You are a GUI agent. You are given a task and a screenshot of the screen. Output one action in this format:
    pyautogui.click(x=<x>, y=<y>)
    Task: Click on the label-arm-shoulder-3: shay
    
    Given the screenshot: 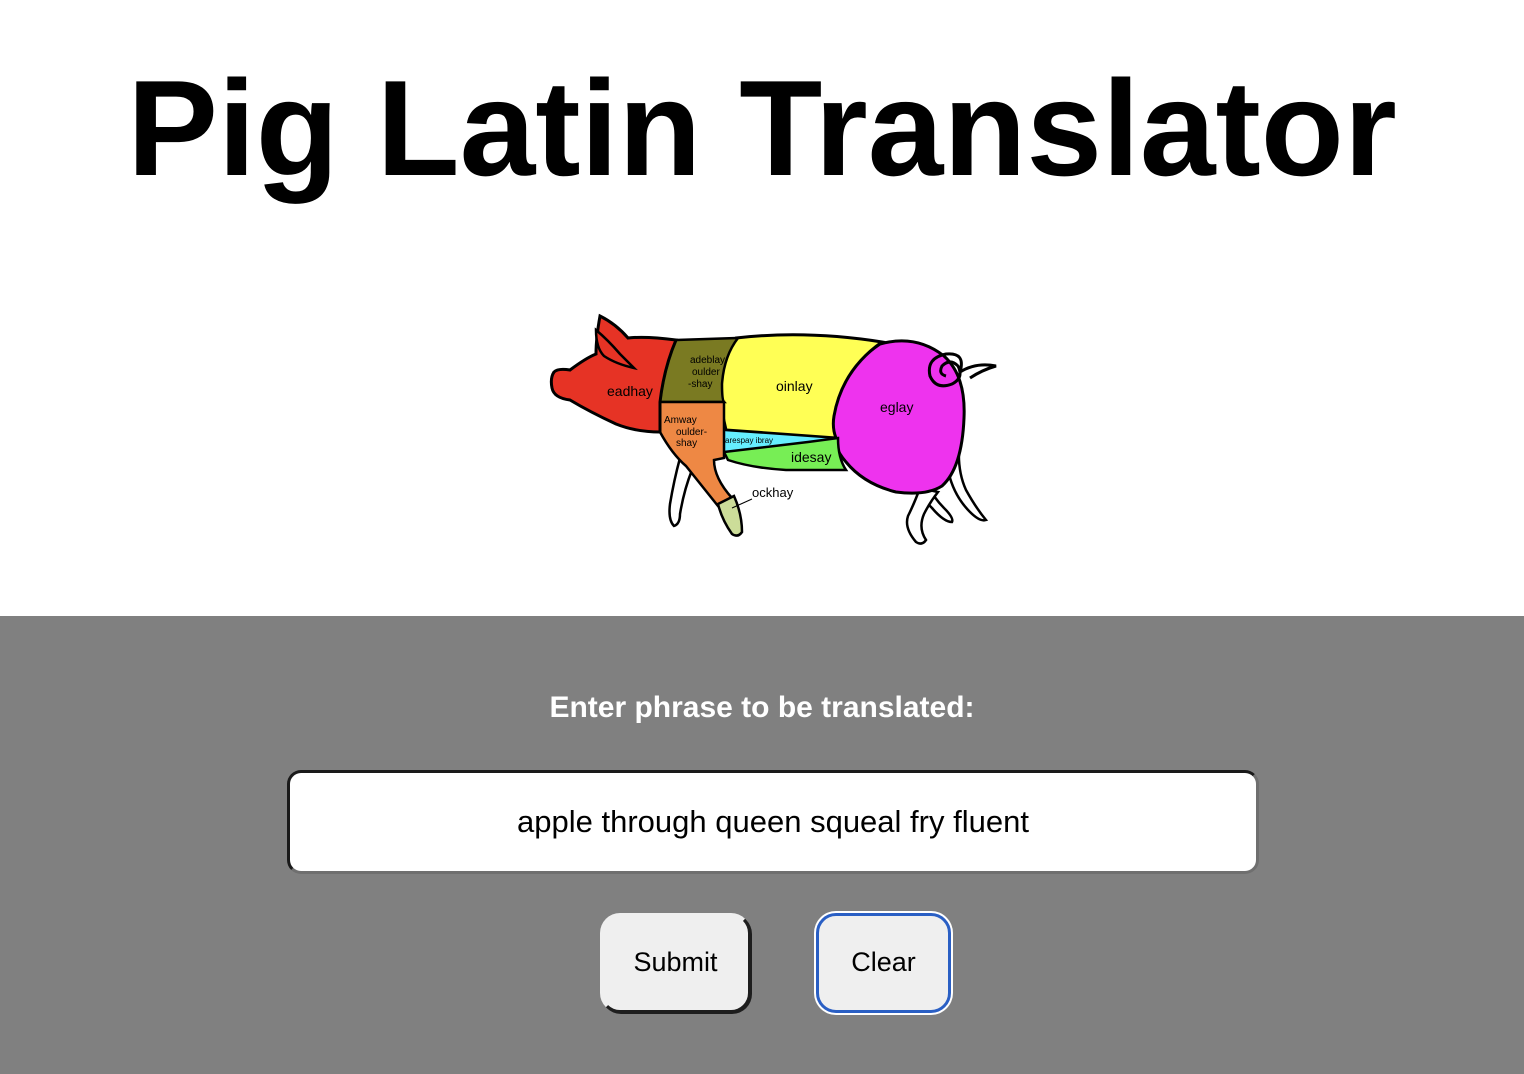 What is the action you would take?
    pyautogui.click(x=686, y=443)
    